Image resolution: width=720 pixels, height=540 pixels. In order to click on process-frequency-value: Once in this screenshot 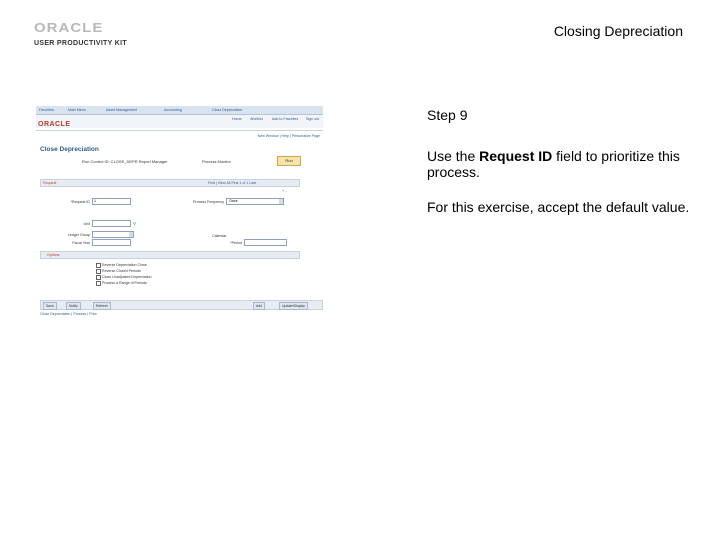, I will do `click(233, 201)`.